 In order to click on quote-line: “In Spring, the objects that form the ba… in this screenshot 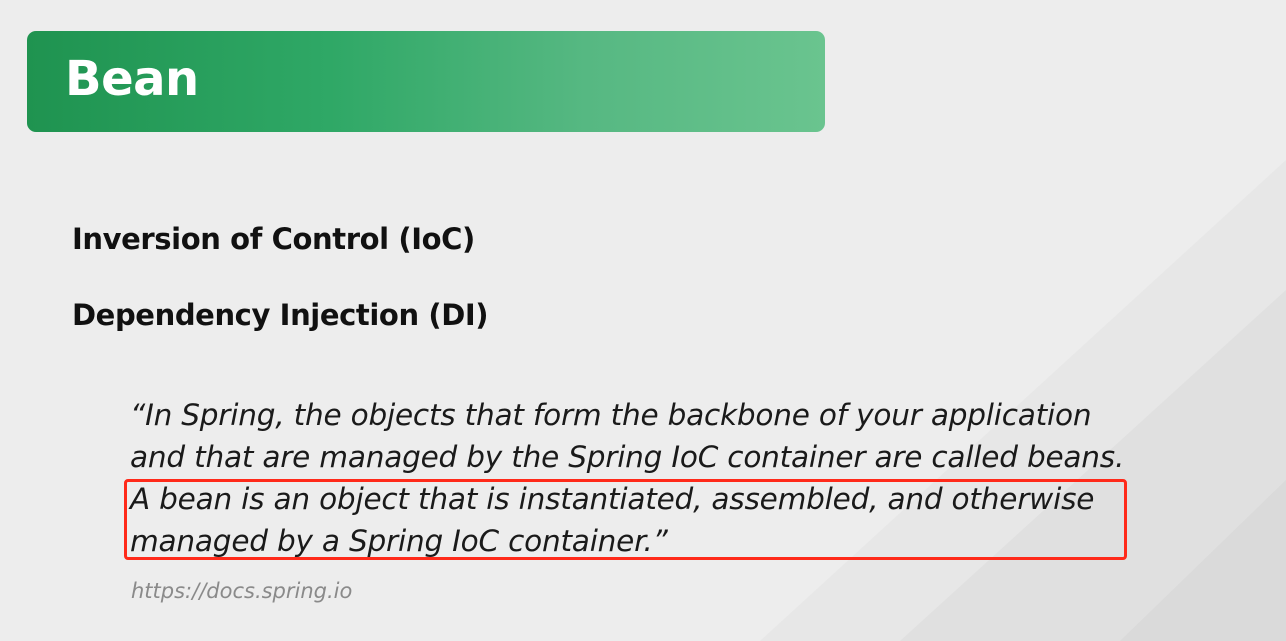, I will do `click(611, 415)`.